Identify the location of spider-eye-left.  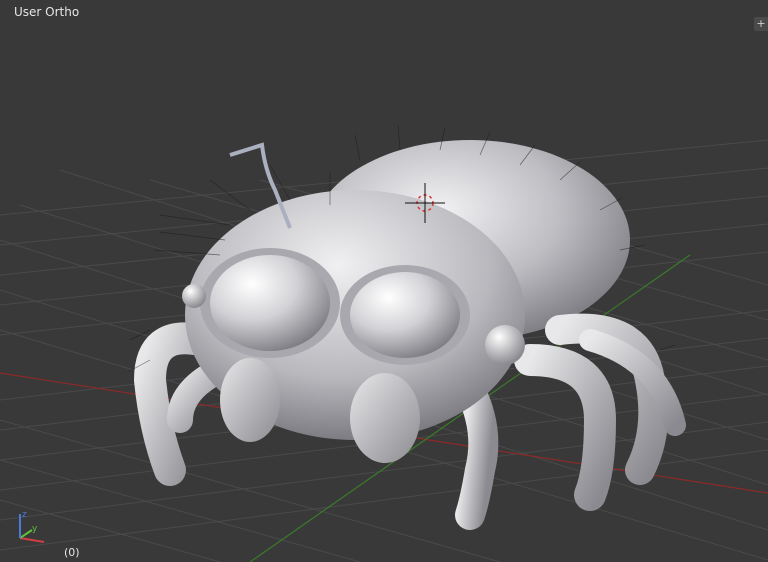
(270, 303).